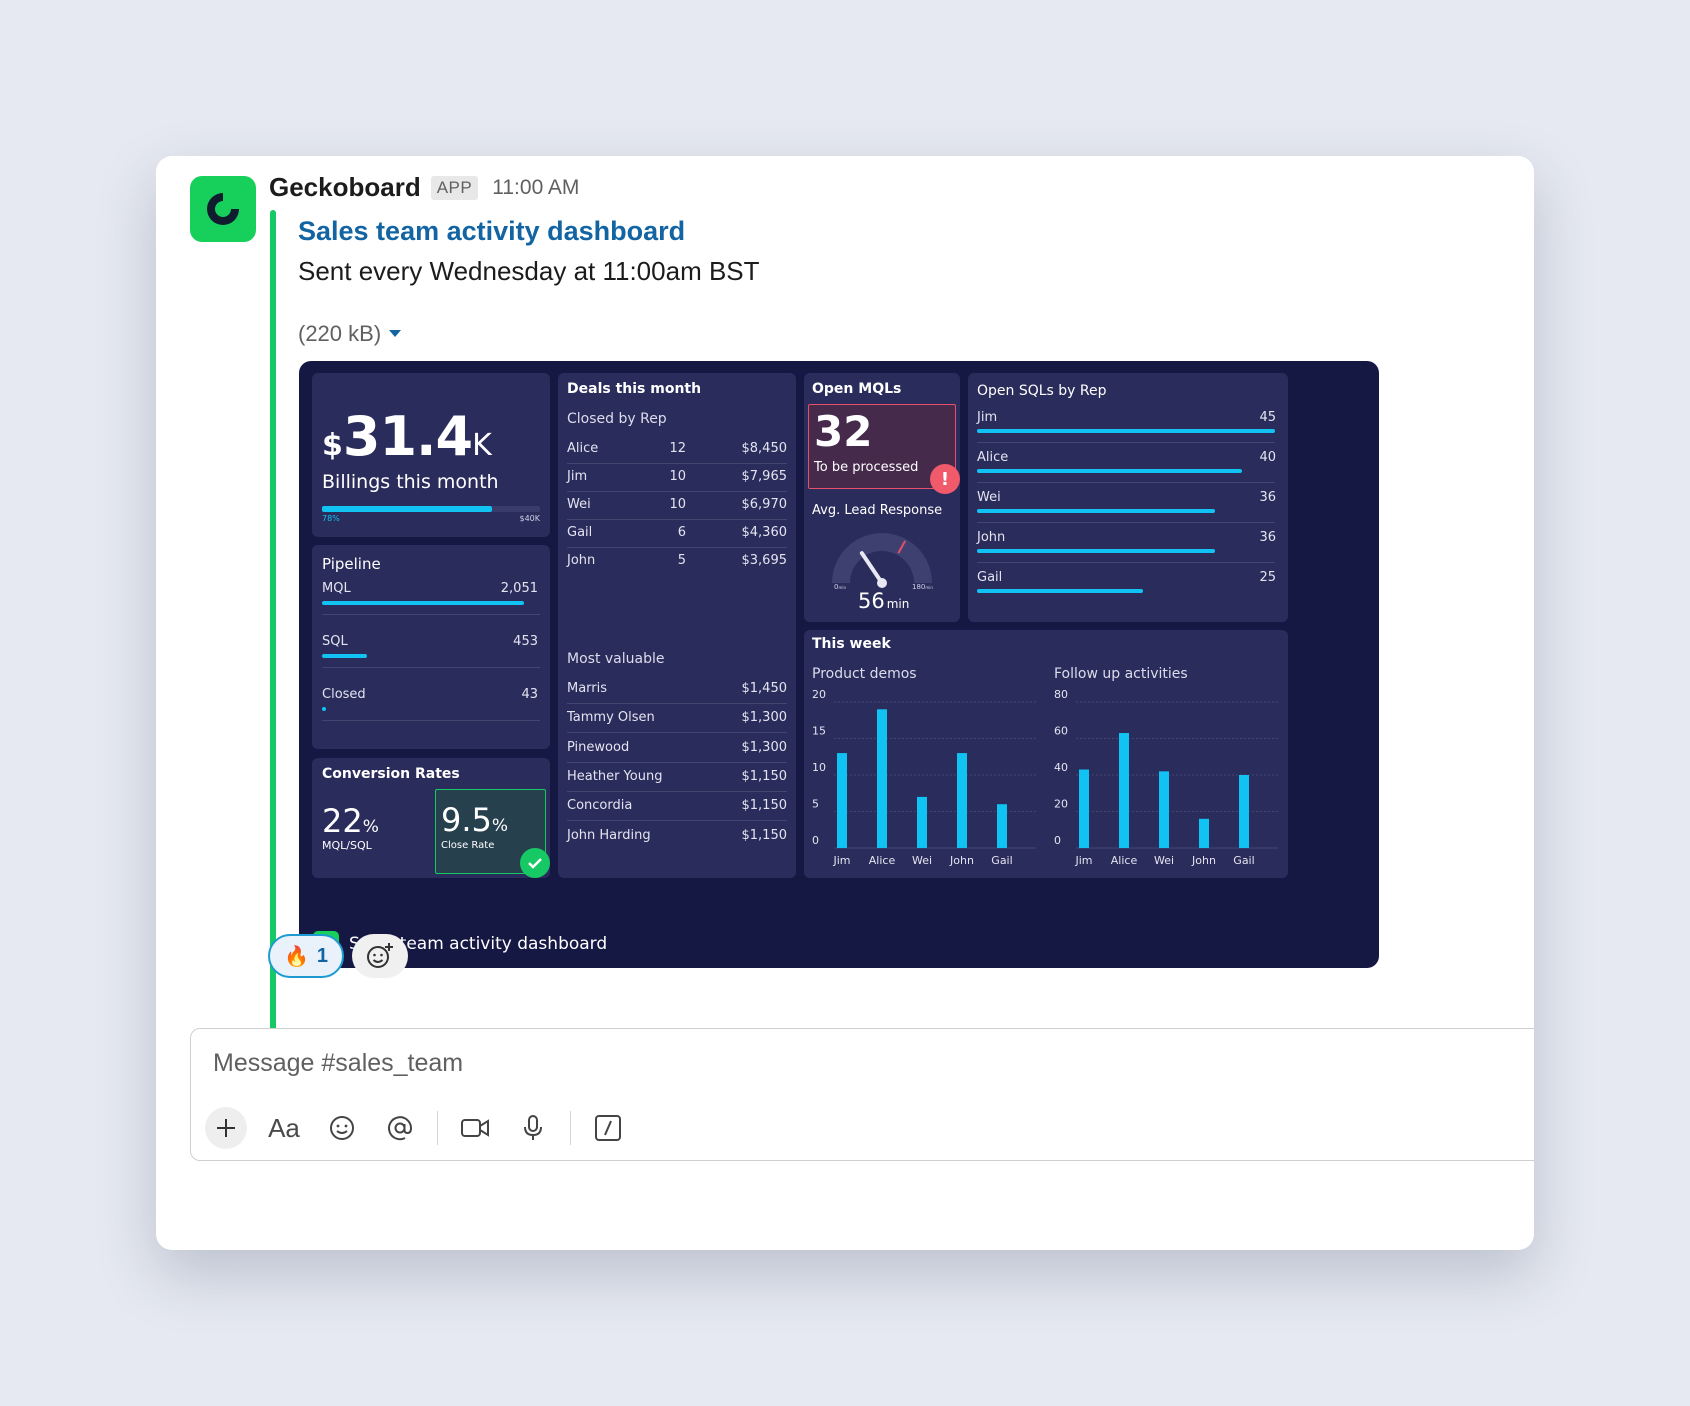 This screenshot has height=1406, width=1690. What do you see at coordinates (616, 659) in the screenshot?
I see `most-valuable-title: Most valuable` at bounding box center [616, 659].